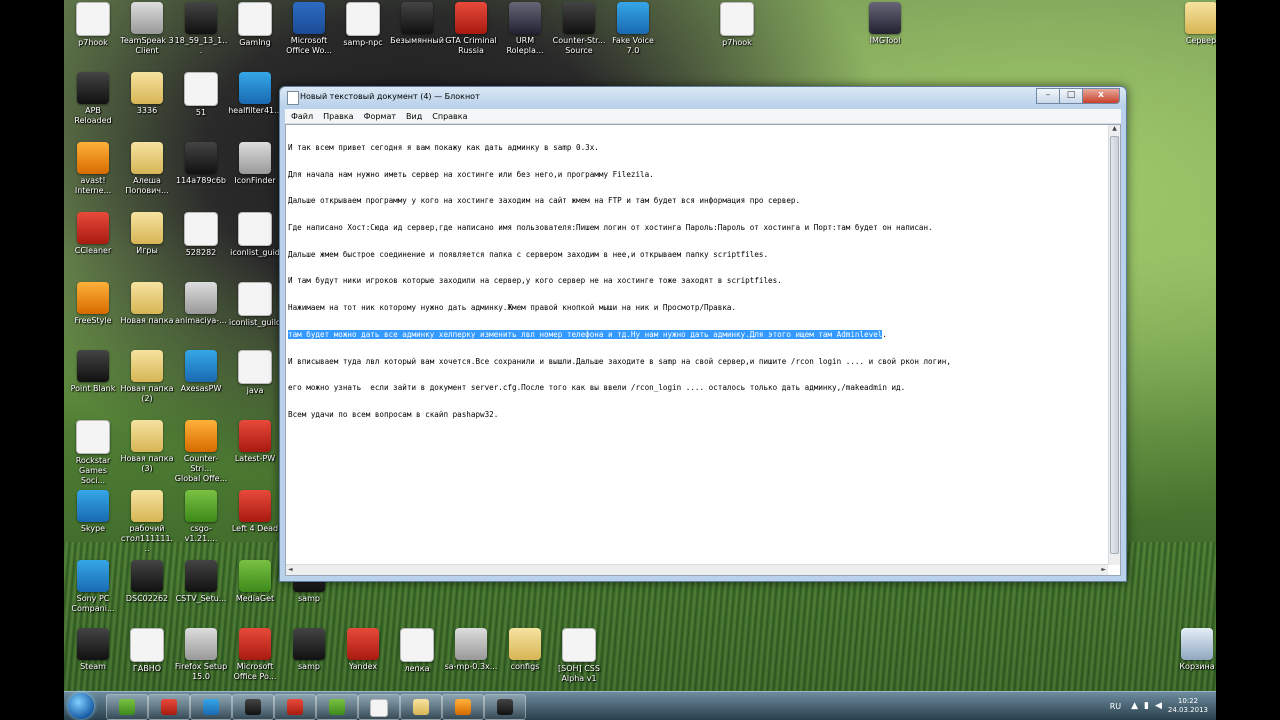 The image size is (1280, 720). I want to click on desktop-icon: Игры, so click(147, 234).